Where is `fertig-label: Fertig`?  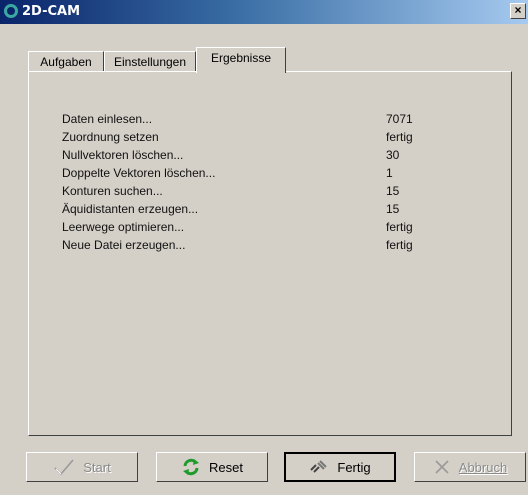 fertig-label: Fertig is located at coordinates (354, 467).